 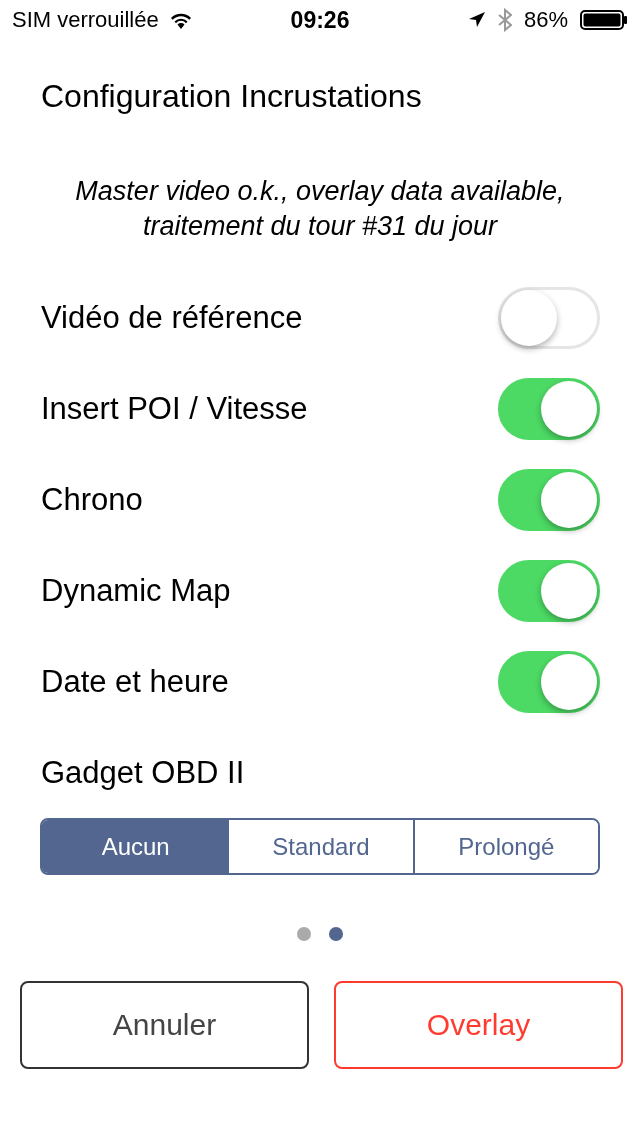 What do you see at coordinates (180, 20) in the screenshot?
I see `wifi-icon` at bounding box center [180, 20].